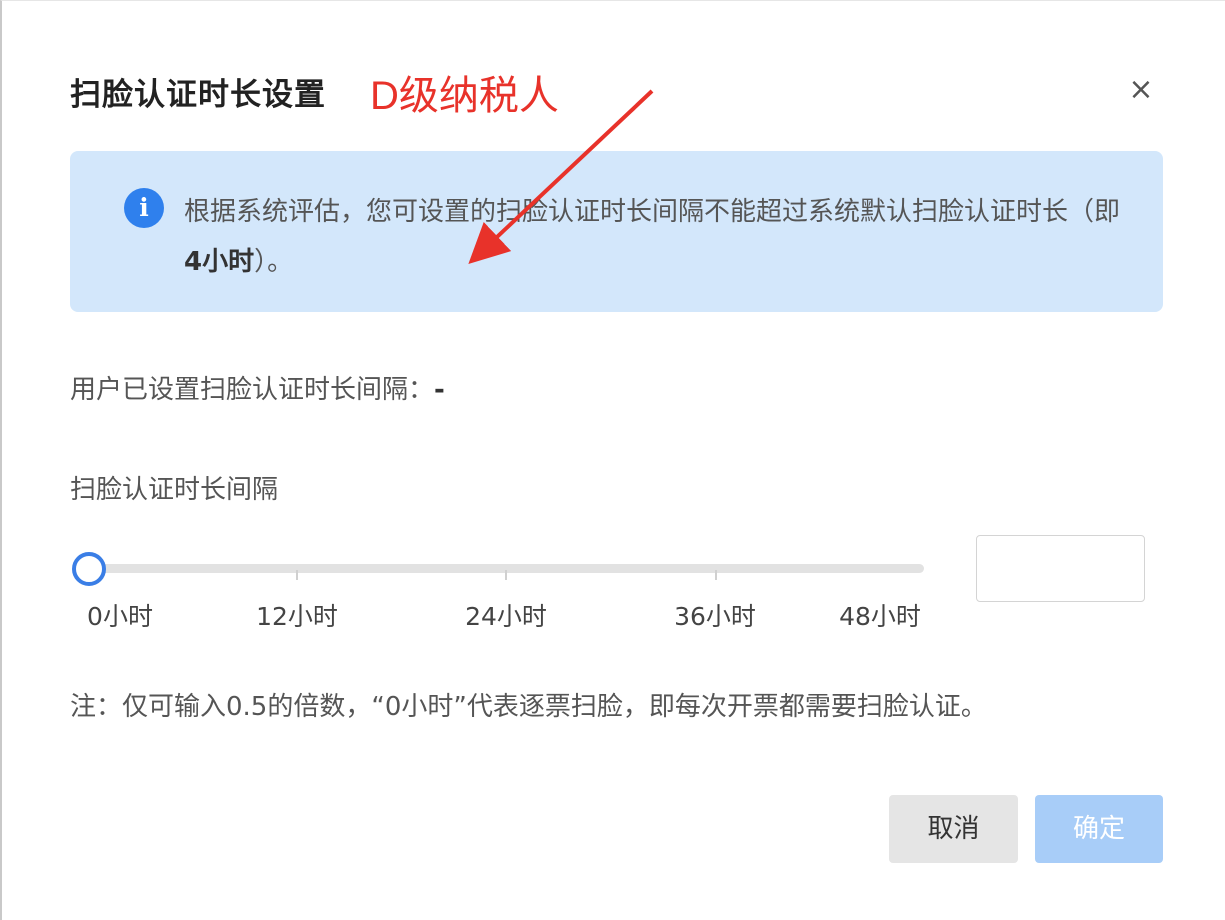 The image size is (1225, 920). What do you see at coordinates (561, 176) in the screenshot?
I see `annotation-arrow` at bounding box center [561, 176].